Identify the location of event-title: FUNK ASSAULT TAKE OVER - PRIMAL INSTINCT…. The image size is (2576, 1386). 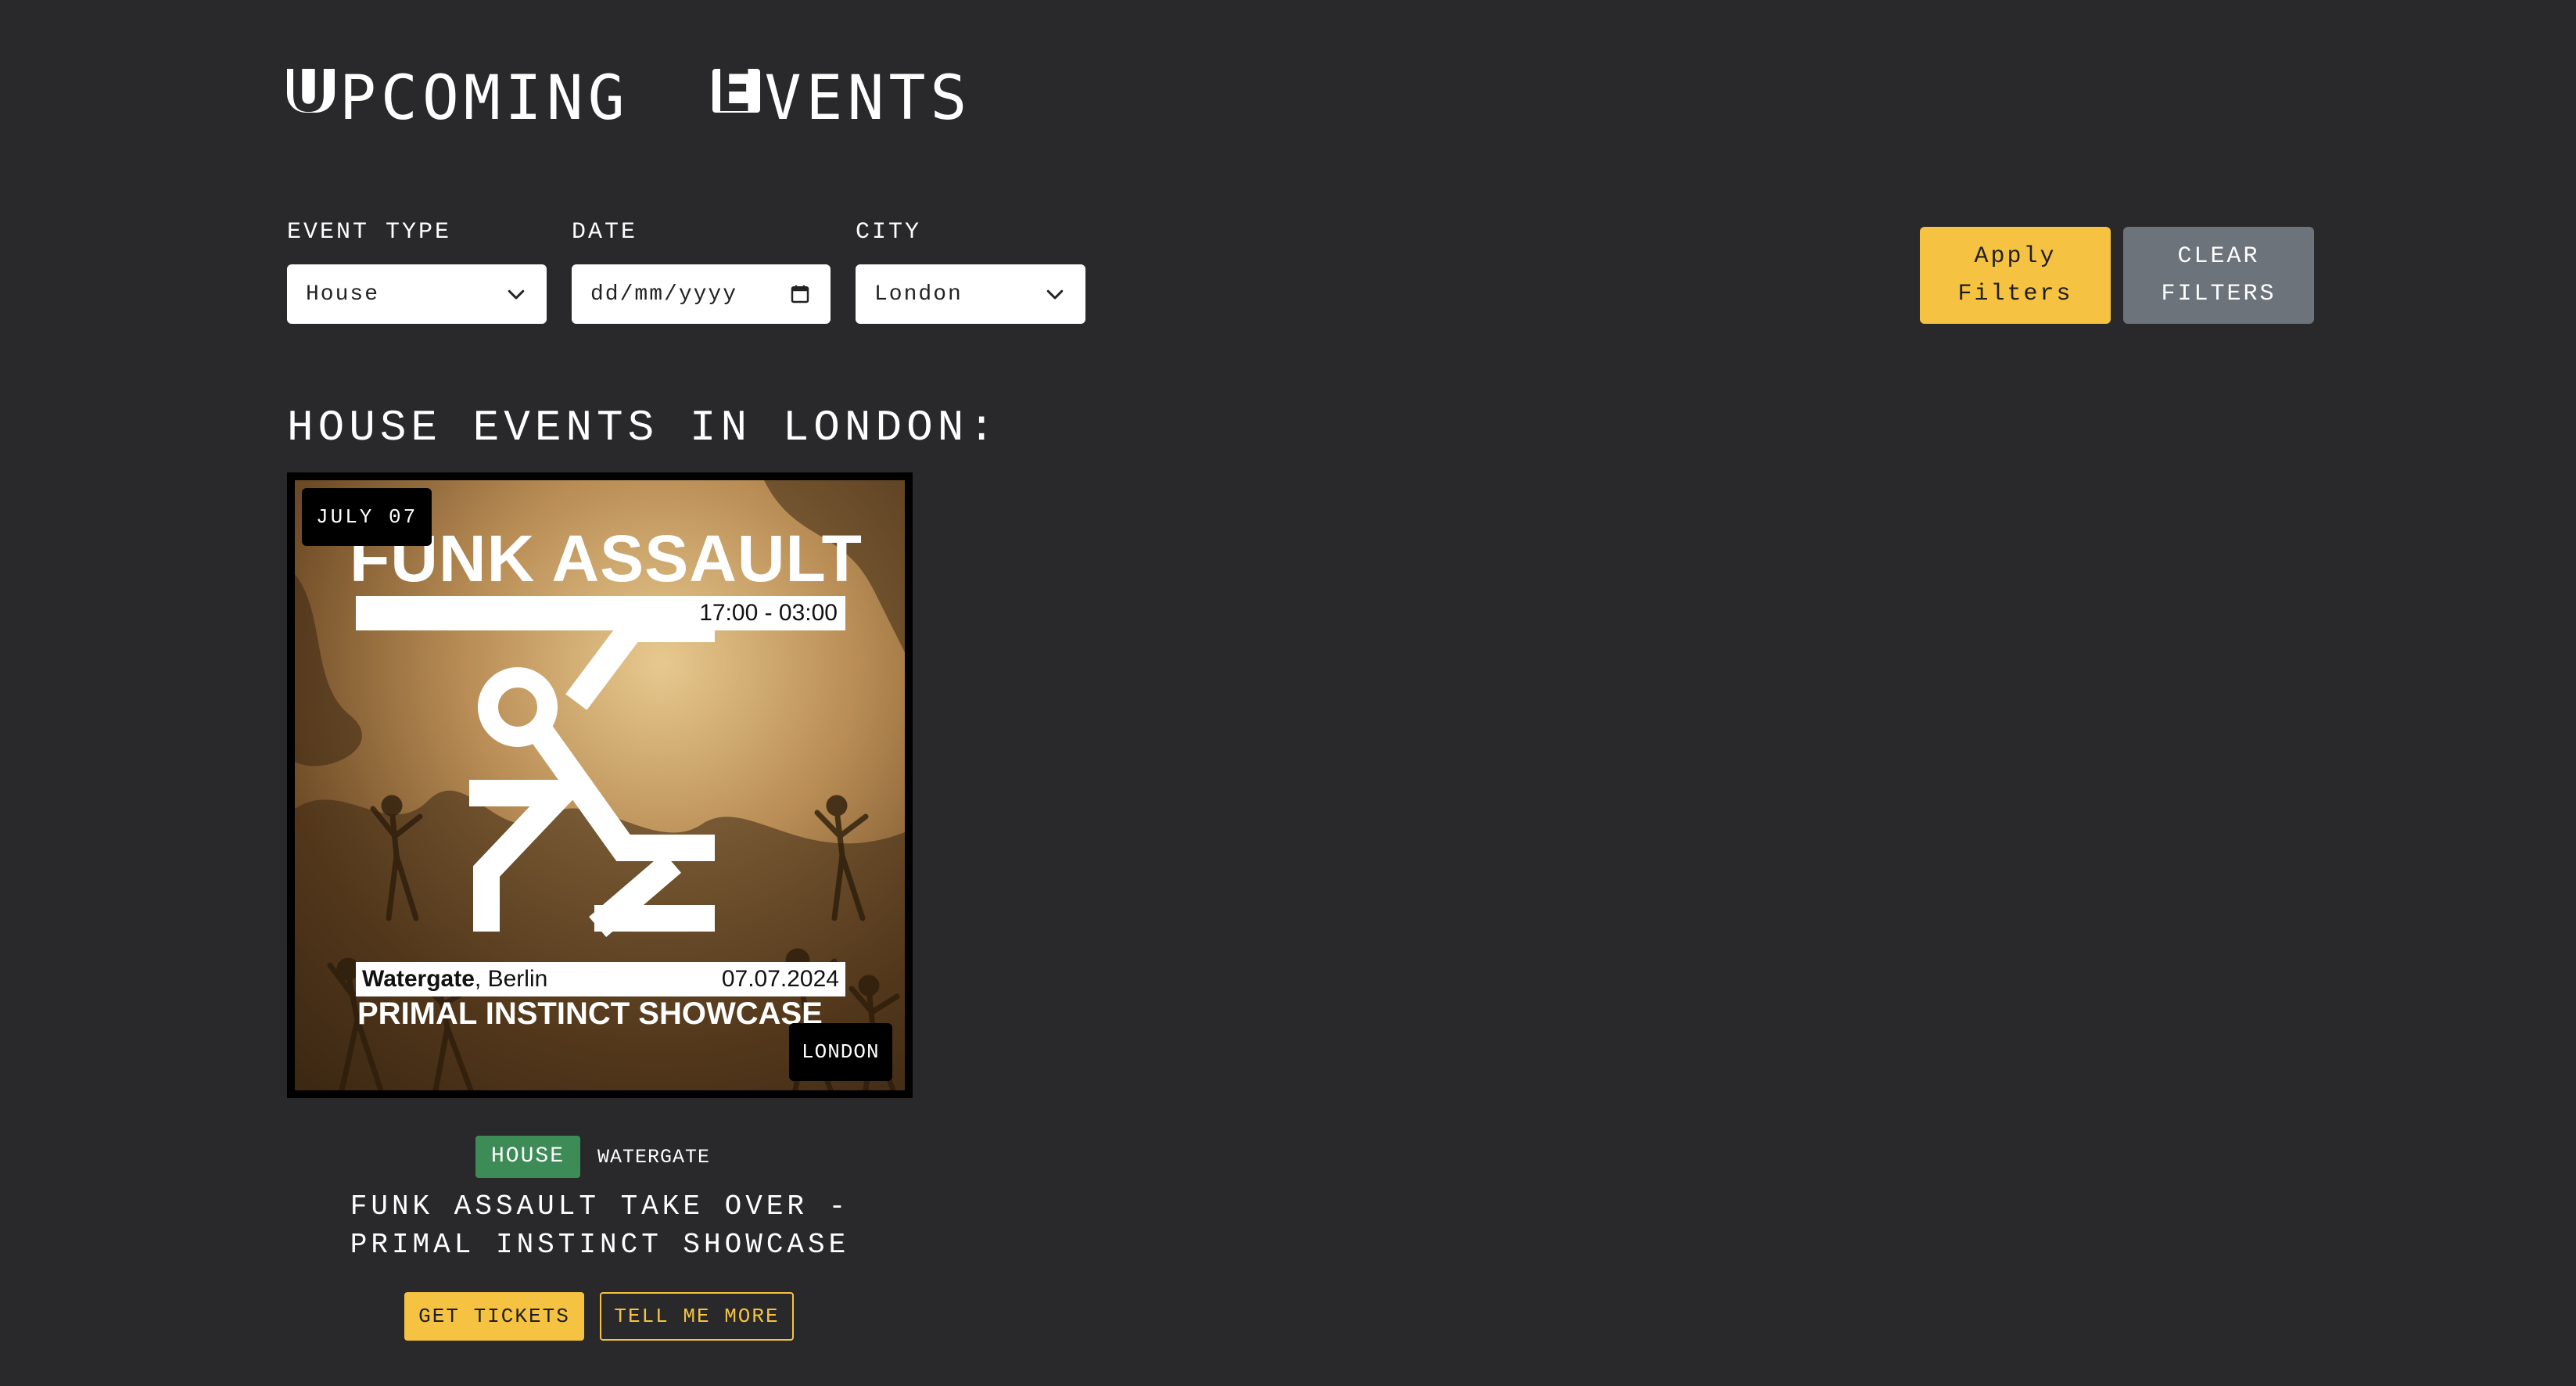
(600, 1226).